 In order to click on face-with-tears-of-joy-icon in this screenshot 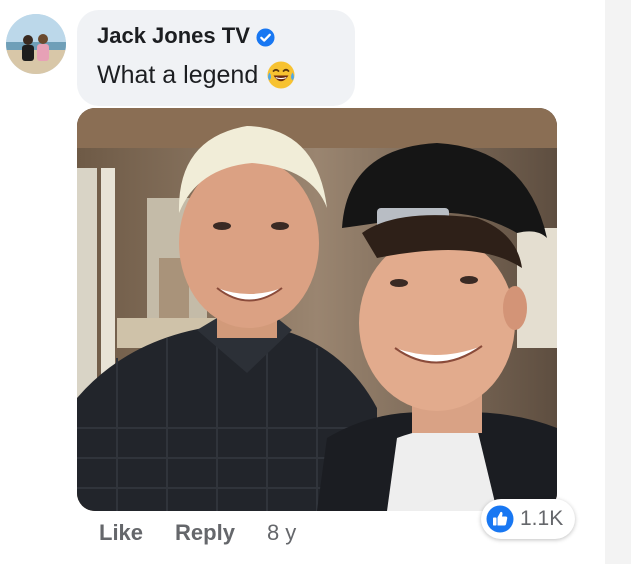, I will do `click(281, 75)`.